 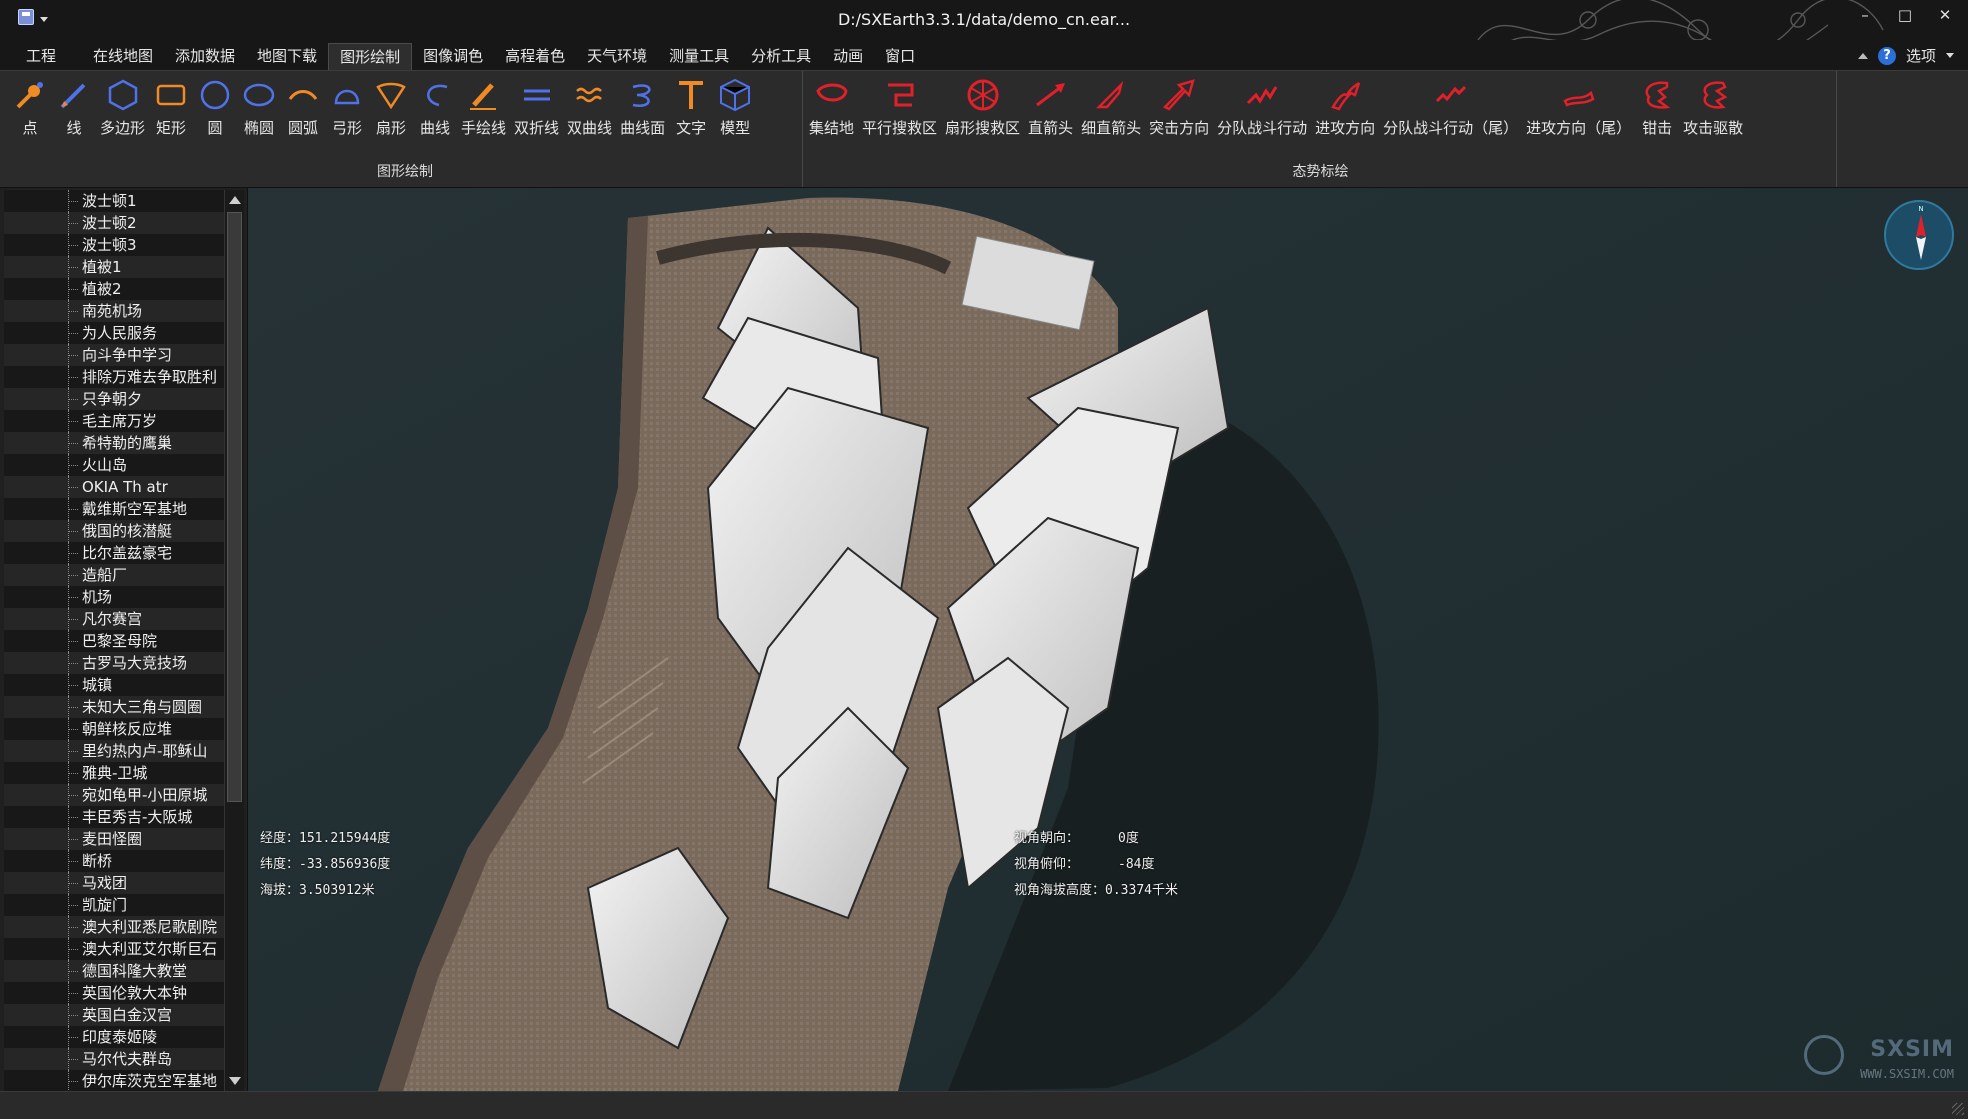 I want to click on tree-item: 澳大利亚悉尼歌剧院, so click(x=114, y=927).